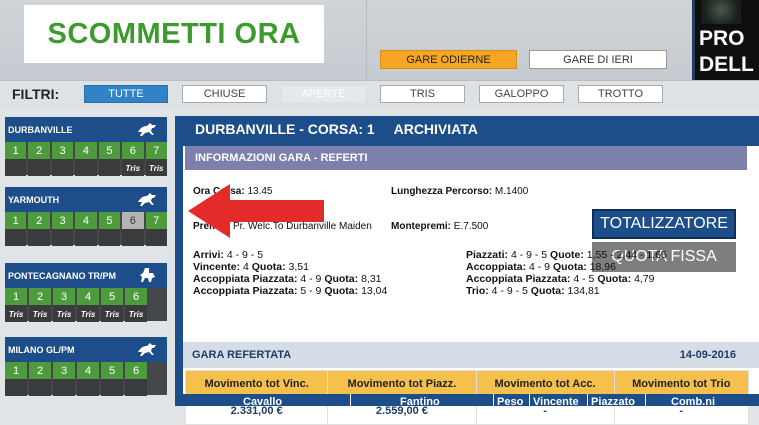 The image size is (759, 425). What do you see at coordinates (442, 191) in the screenshot?
I see `race-length-label: Lunghezza Percorso:` at bounding box center [442, 191].